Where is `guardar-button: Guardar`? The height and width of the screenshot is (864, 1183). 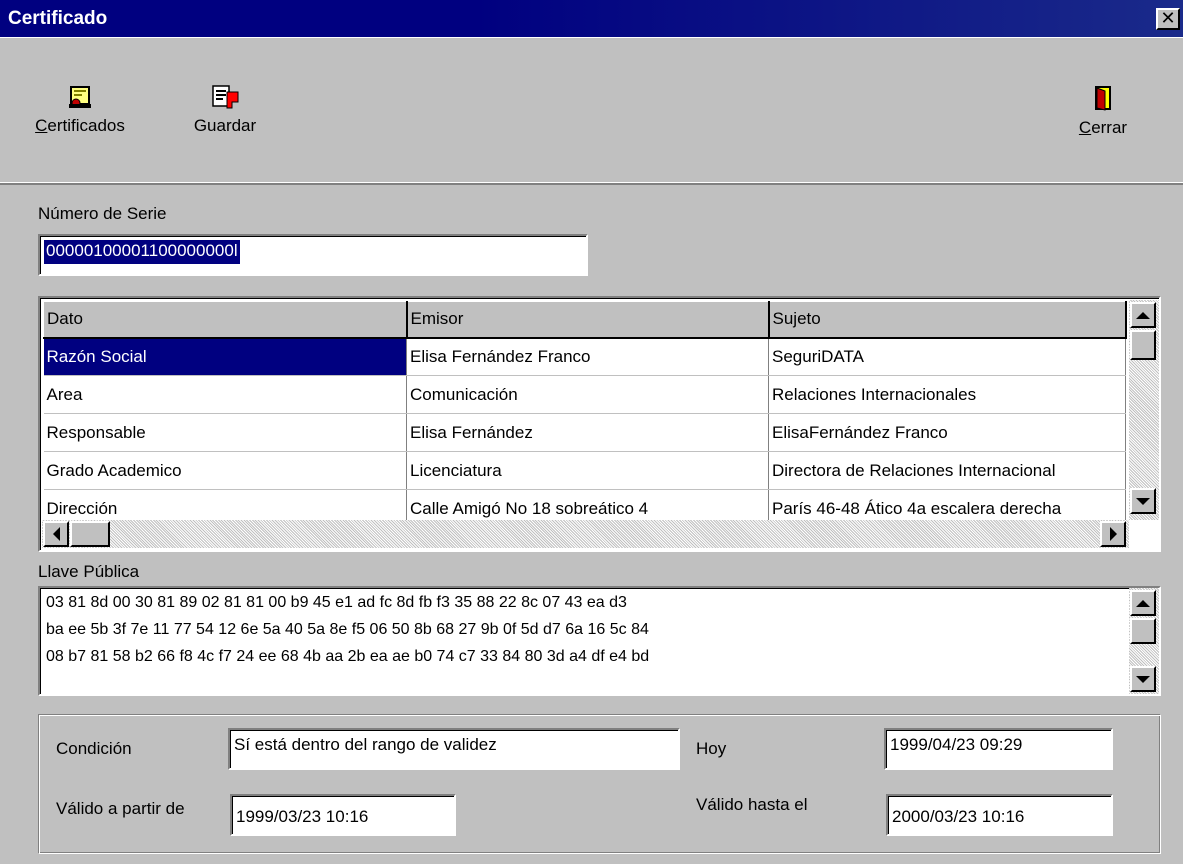 guardar-button: Guardar is located at coordinates (225, 110).